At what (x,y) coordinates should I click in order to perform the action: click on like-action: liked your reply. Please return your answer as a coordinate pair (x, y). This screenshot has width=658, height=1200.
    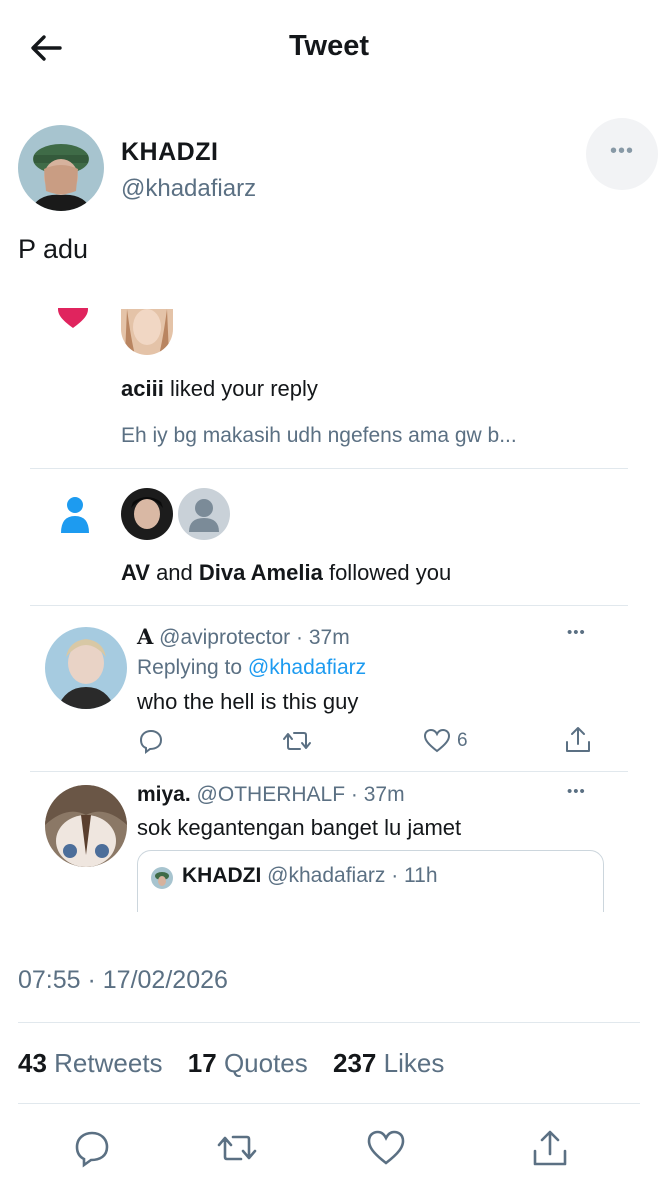
    Looking at the image, I should click on (243, 388).